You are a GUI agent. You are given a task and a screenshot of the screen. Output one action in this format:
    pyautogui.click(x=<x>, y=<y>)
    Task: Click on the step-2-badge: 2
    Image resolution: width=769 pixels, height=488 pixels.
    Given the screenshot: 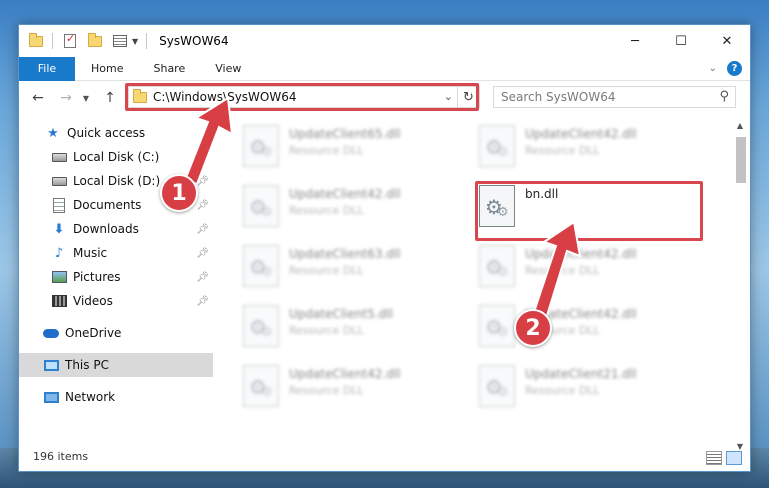 What is the action you would take?
    pyautogui.click(x=533, y=328)
    